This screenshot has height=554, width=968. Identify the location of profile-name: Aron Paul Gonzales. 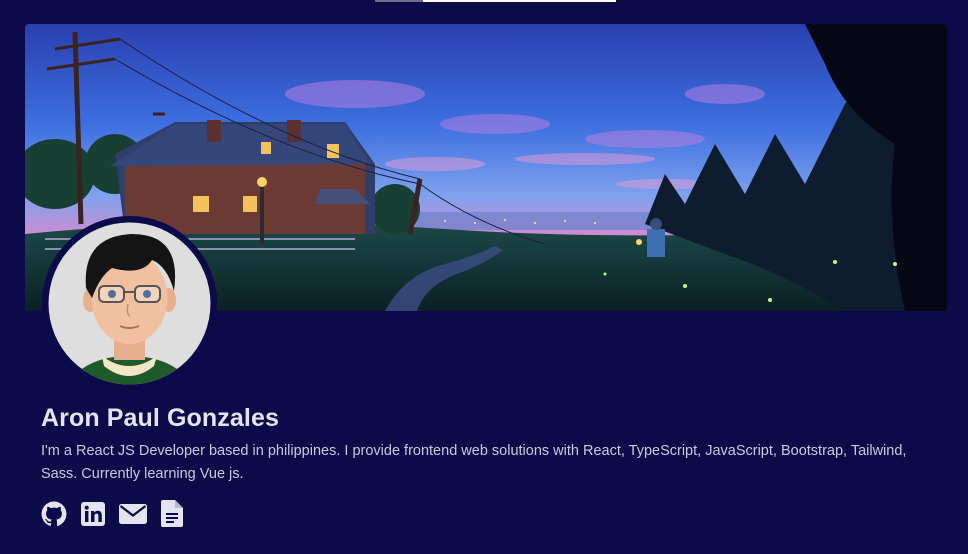
(160, 418).